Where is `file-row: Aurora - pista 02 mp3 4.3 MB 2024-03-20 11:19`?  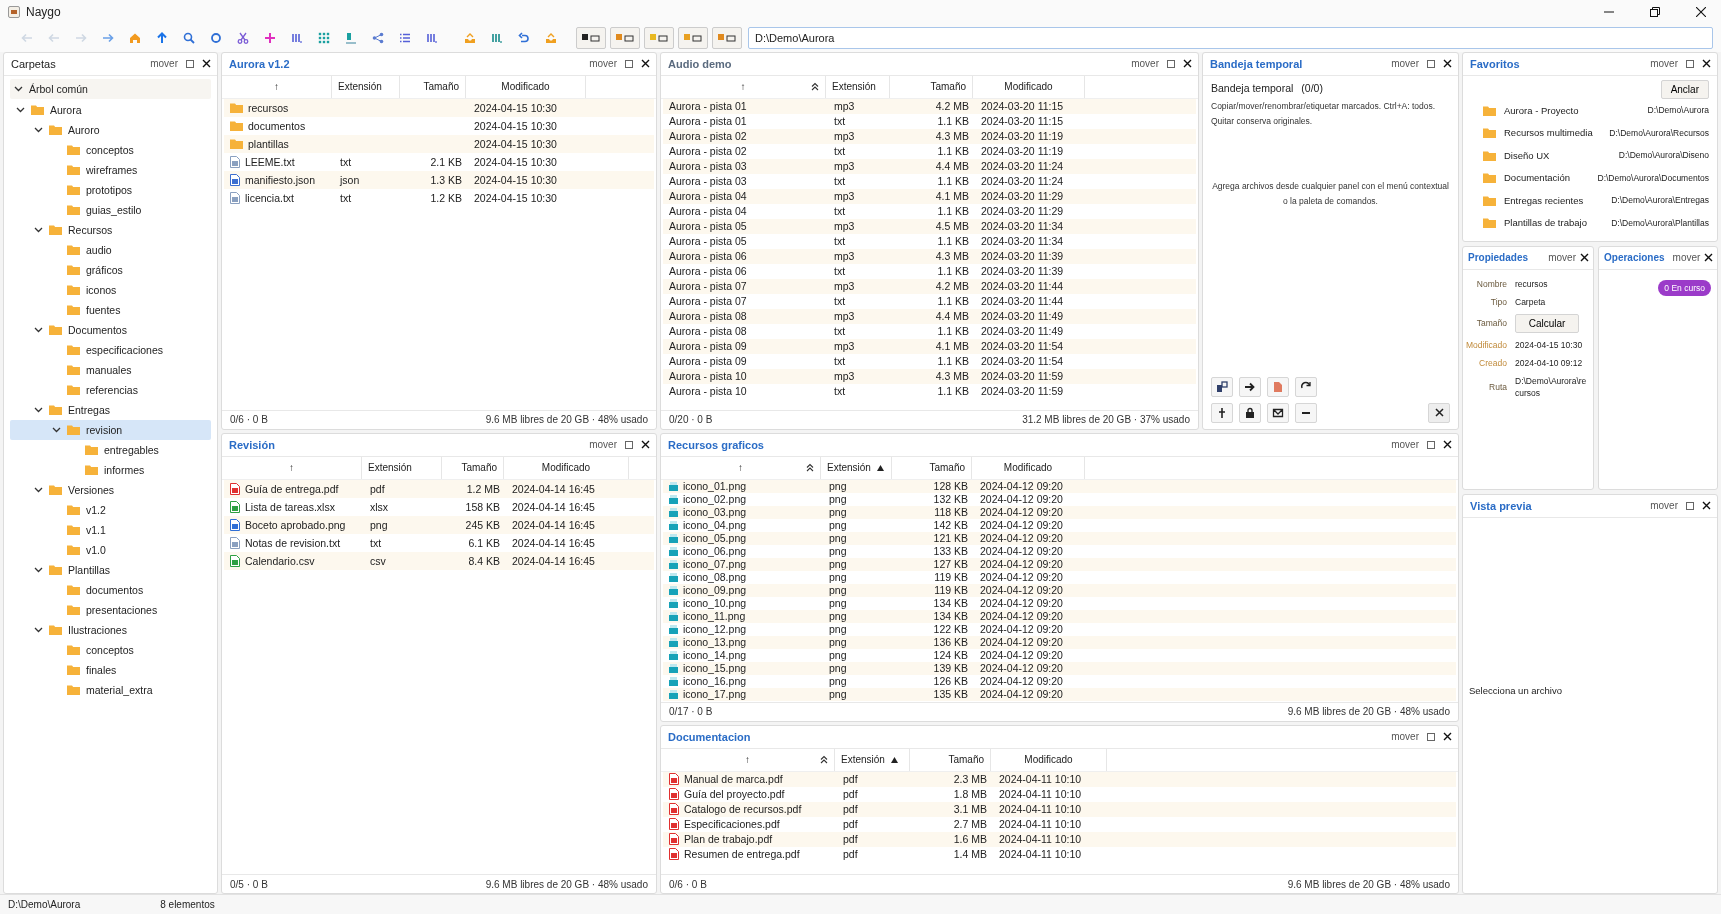
file-row: Aurora - pista 02 mp3 4.3 MB 2024-03-20 11:19 is located at coordinates (929, 136).